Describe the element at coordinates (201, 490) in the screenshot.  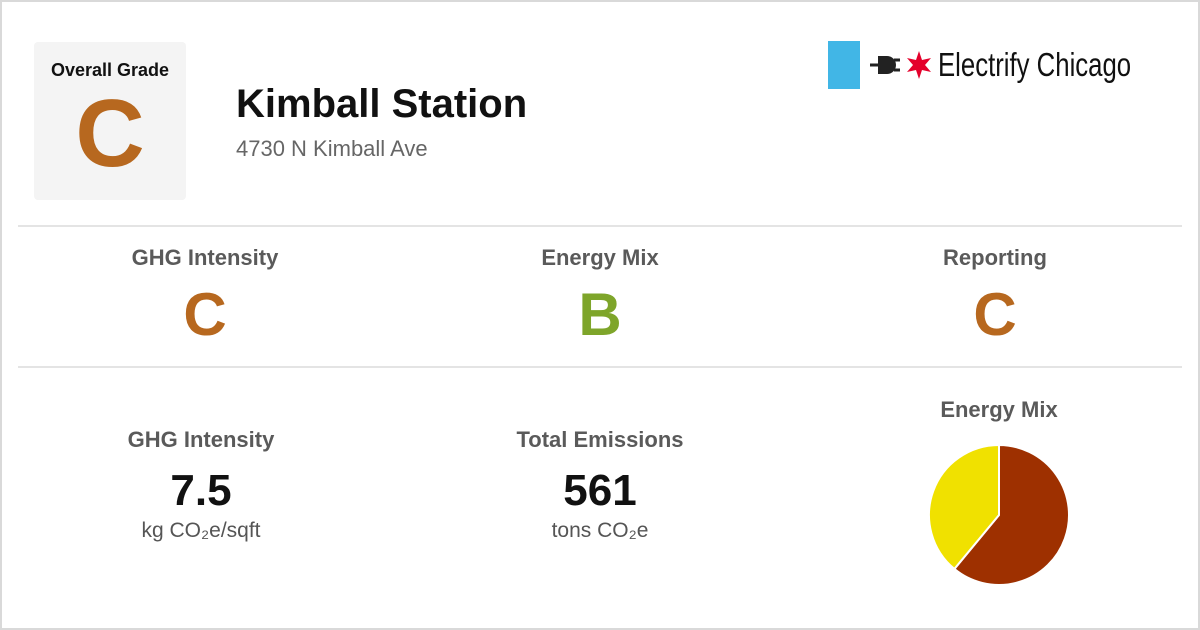
I see `metric-value: 7.5` at that location.